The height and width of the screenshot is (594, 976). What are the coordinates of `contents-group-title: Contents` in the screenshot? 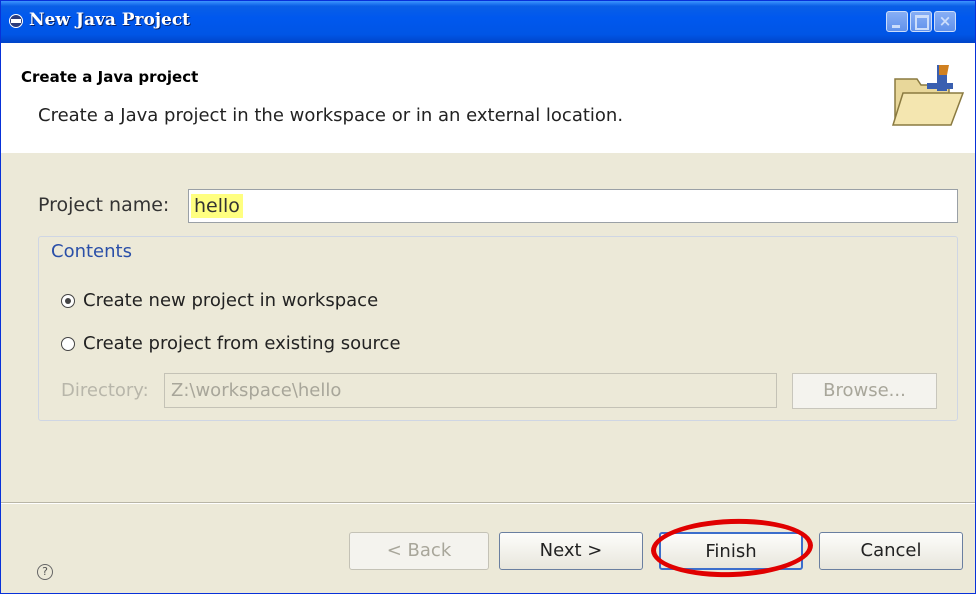 It's located at (91, 251).